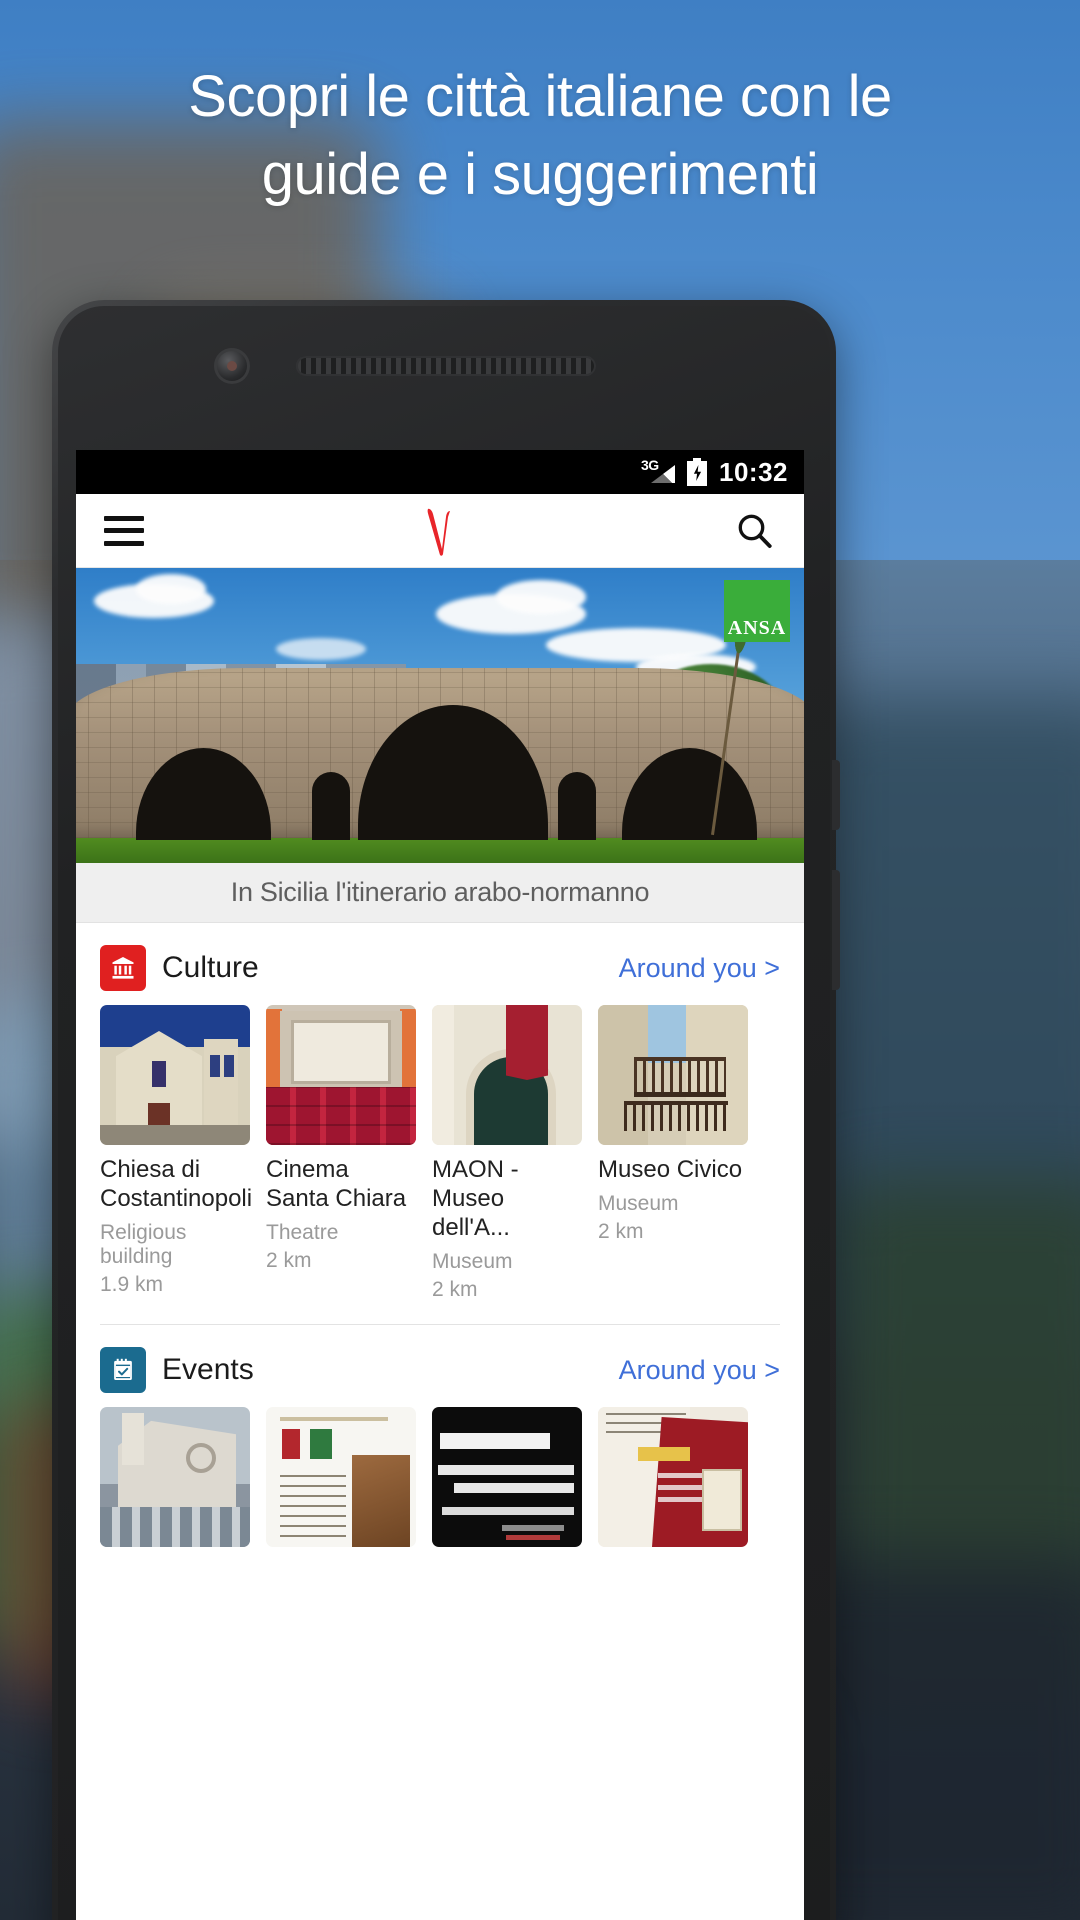 Image resolution: width=1080 pixels, height=1920 pixels. What do you see at coordinates (540, 174) in the screenshot?
I see `promo-headline-line-2: guide e i suggerimenti` at bounding box center [540, 174].